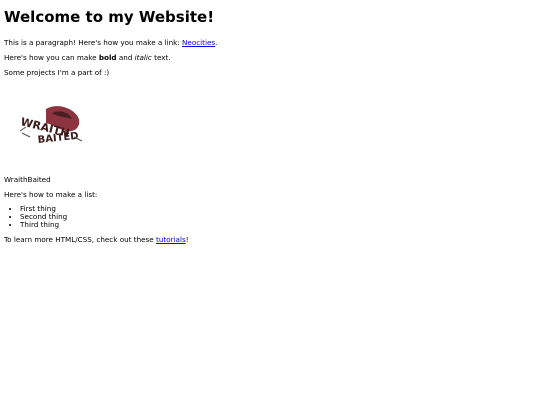 This screenshot has width=540, height=405. I want to click on list-intro: Here's how to make a list:, so click(51, 194).